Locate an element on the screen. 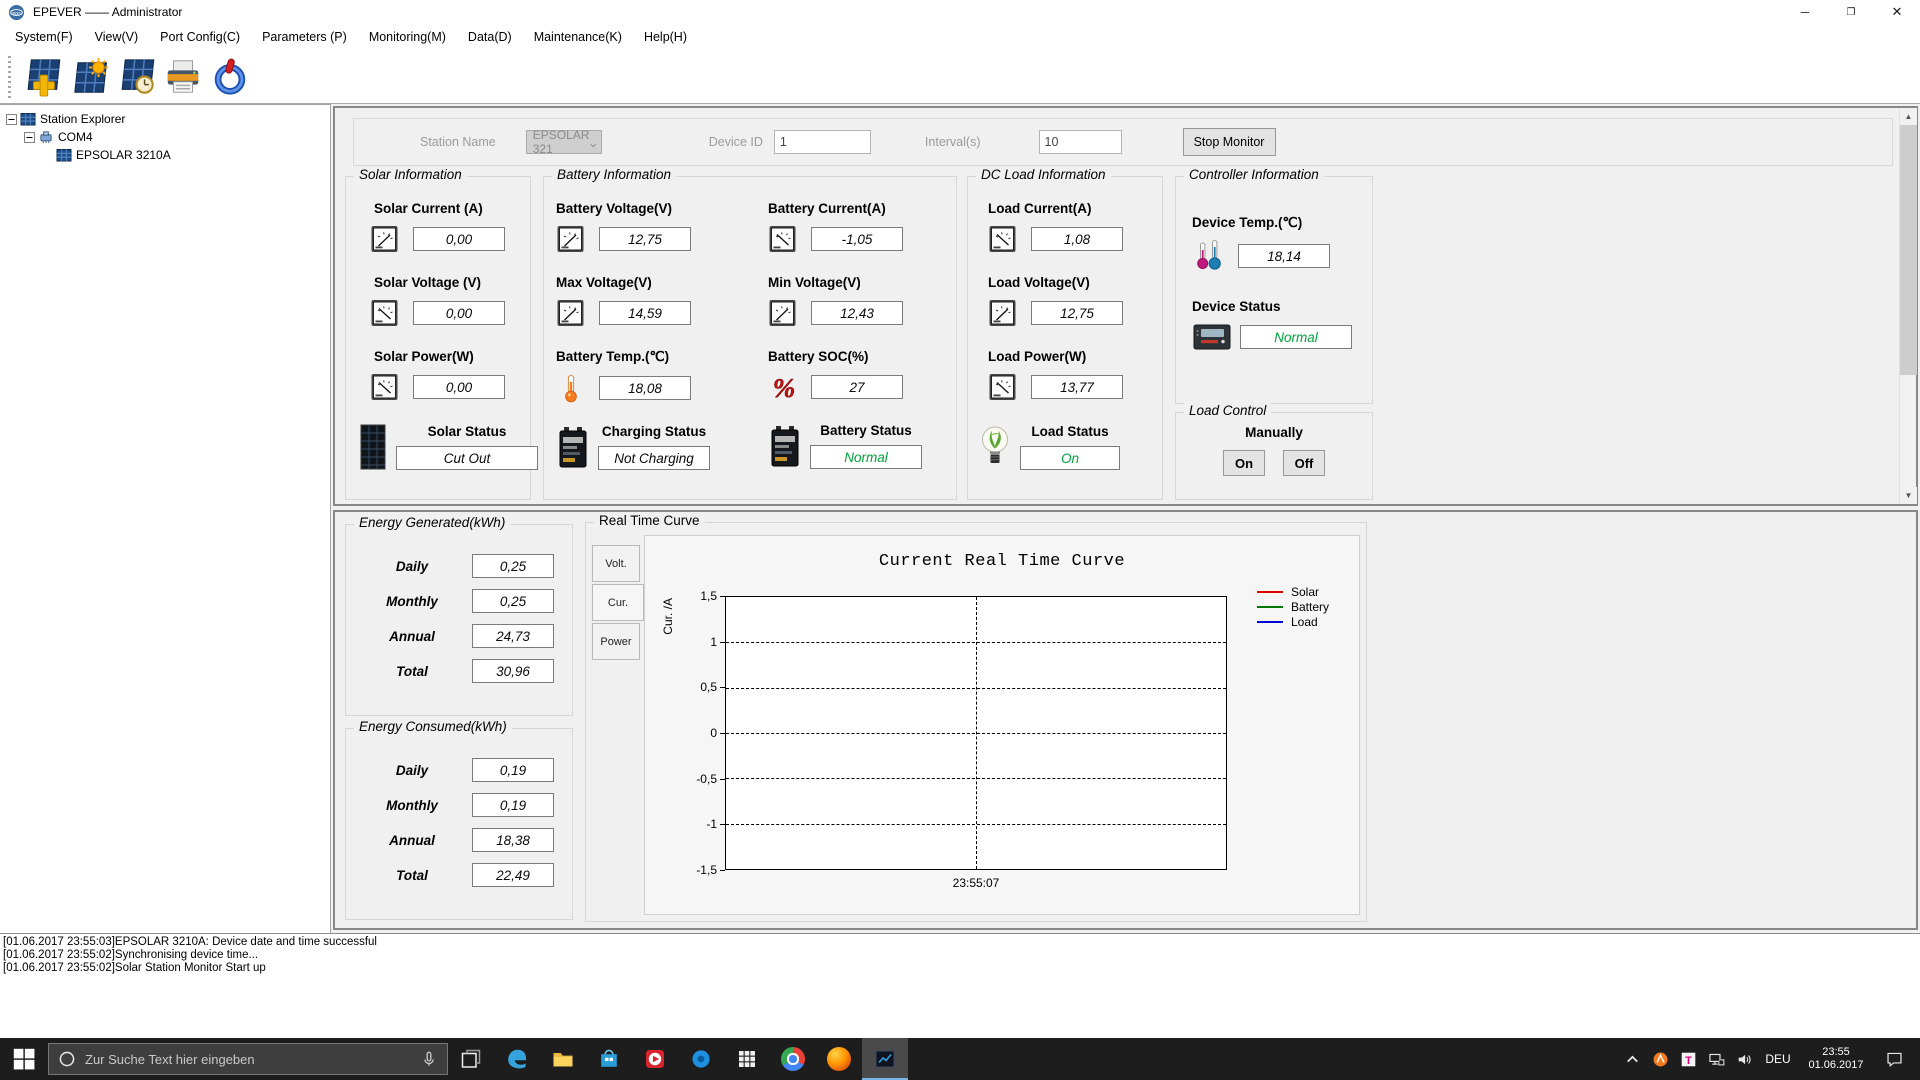  printer-icon is located at coordinates (183, 77).